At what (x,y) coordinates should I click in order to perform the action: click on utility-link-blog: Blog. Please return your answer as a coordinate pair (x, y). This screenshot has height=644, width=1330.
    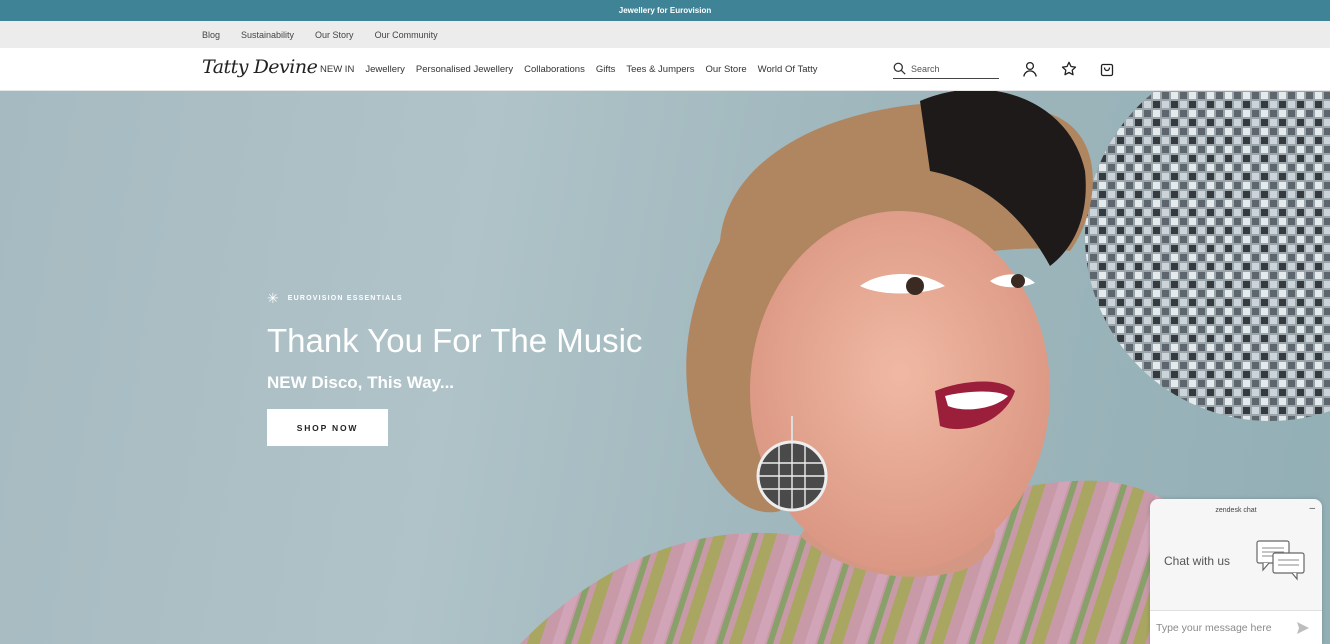
    Looking at the image, I should click on (211, 35).